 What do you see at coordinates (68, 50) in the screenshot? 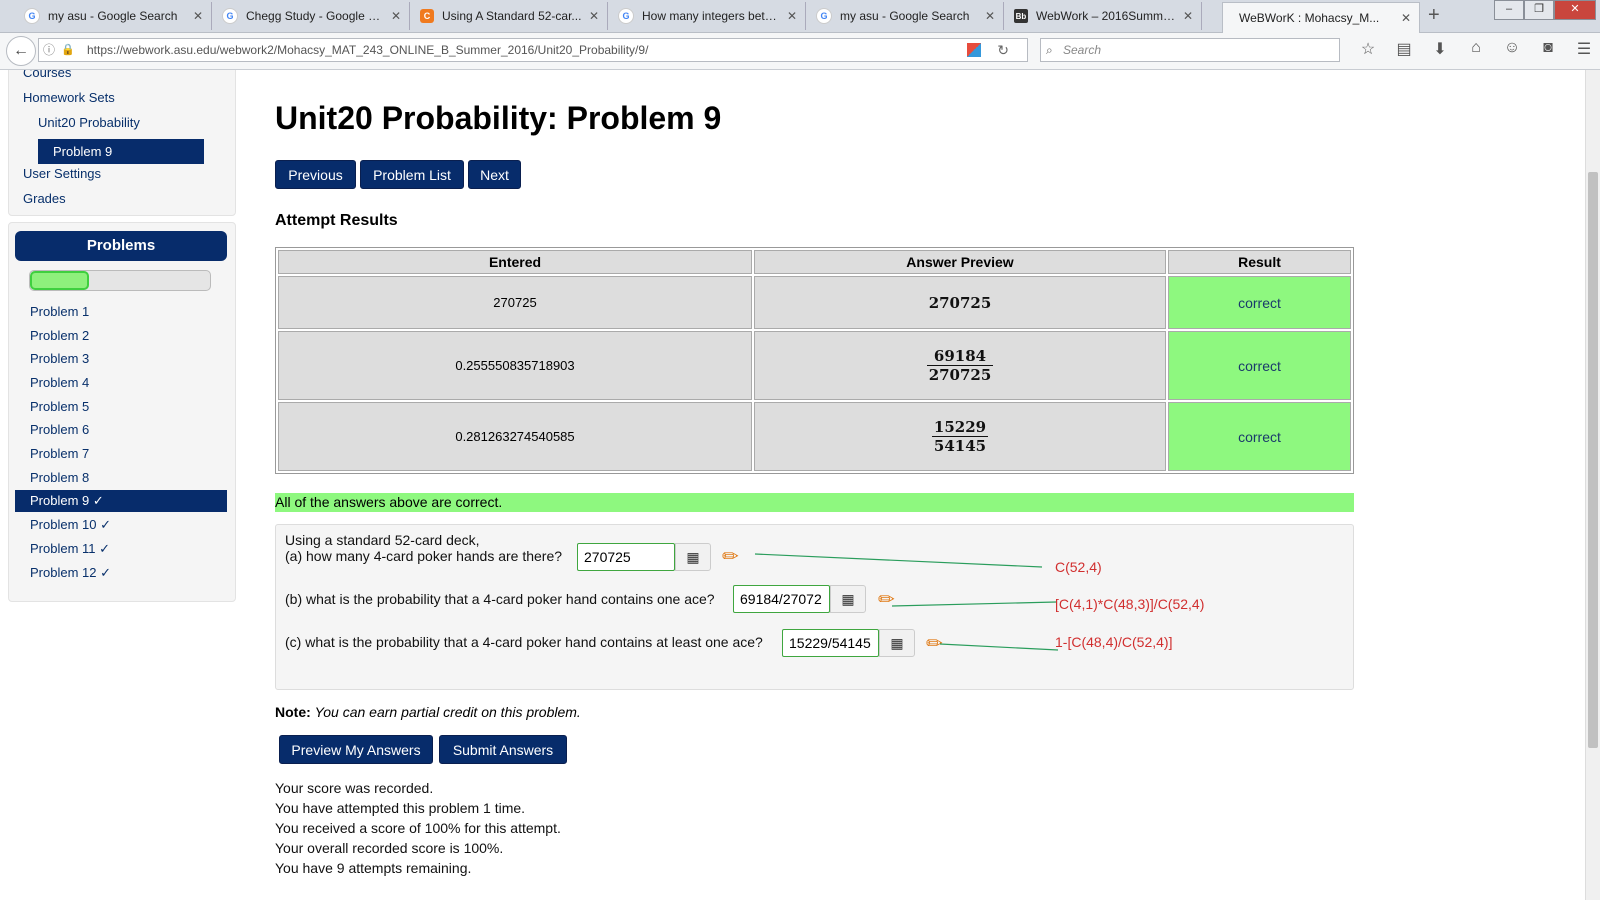
I see `lock-icon: 🔒` at bounding box center [68, 50].